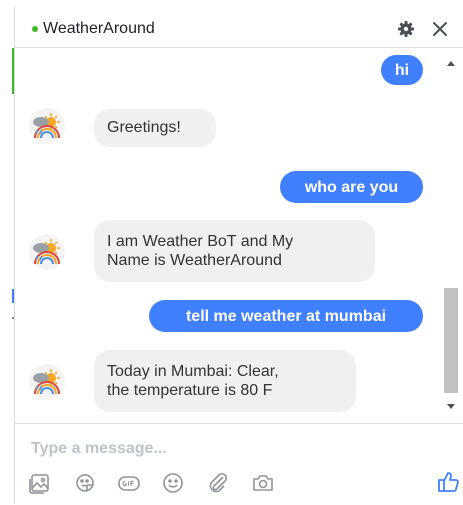  Describe the element at coordinates (451, 340) in the screenshot. I see `scrollbar-thumb` at that location.